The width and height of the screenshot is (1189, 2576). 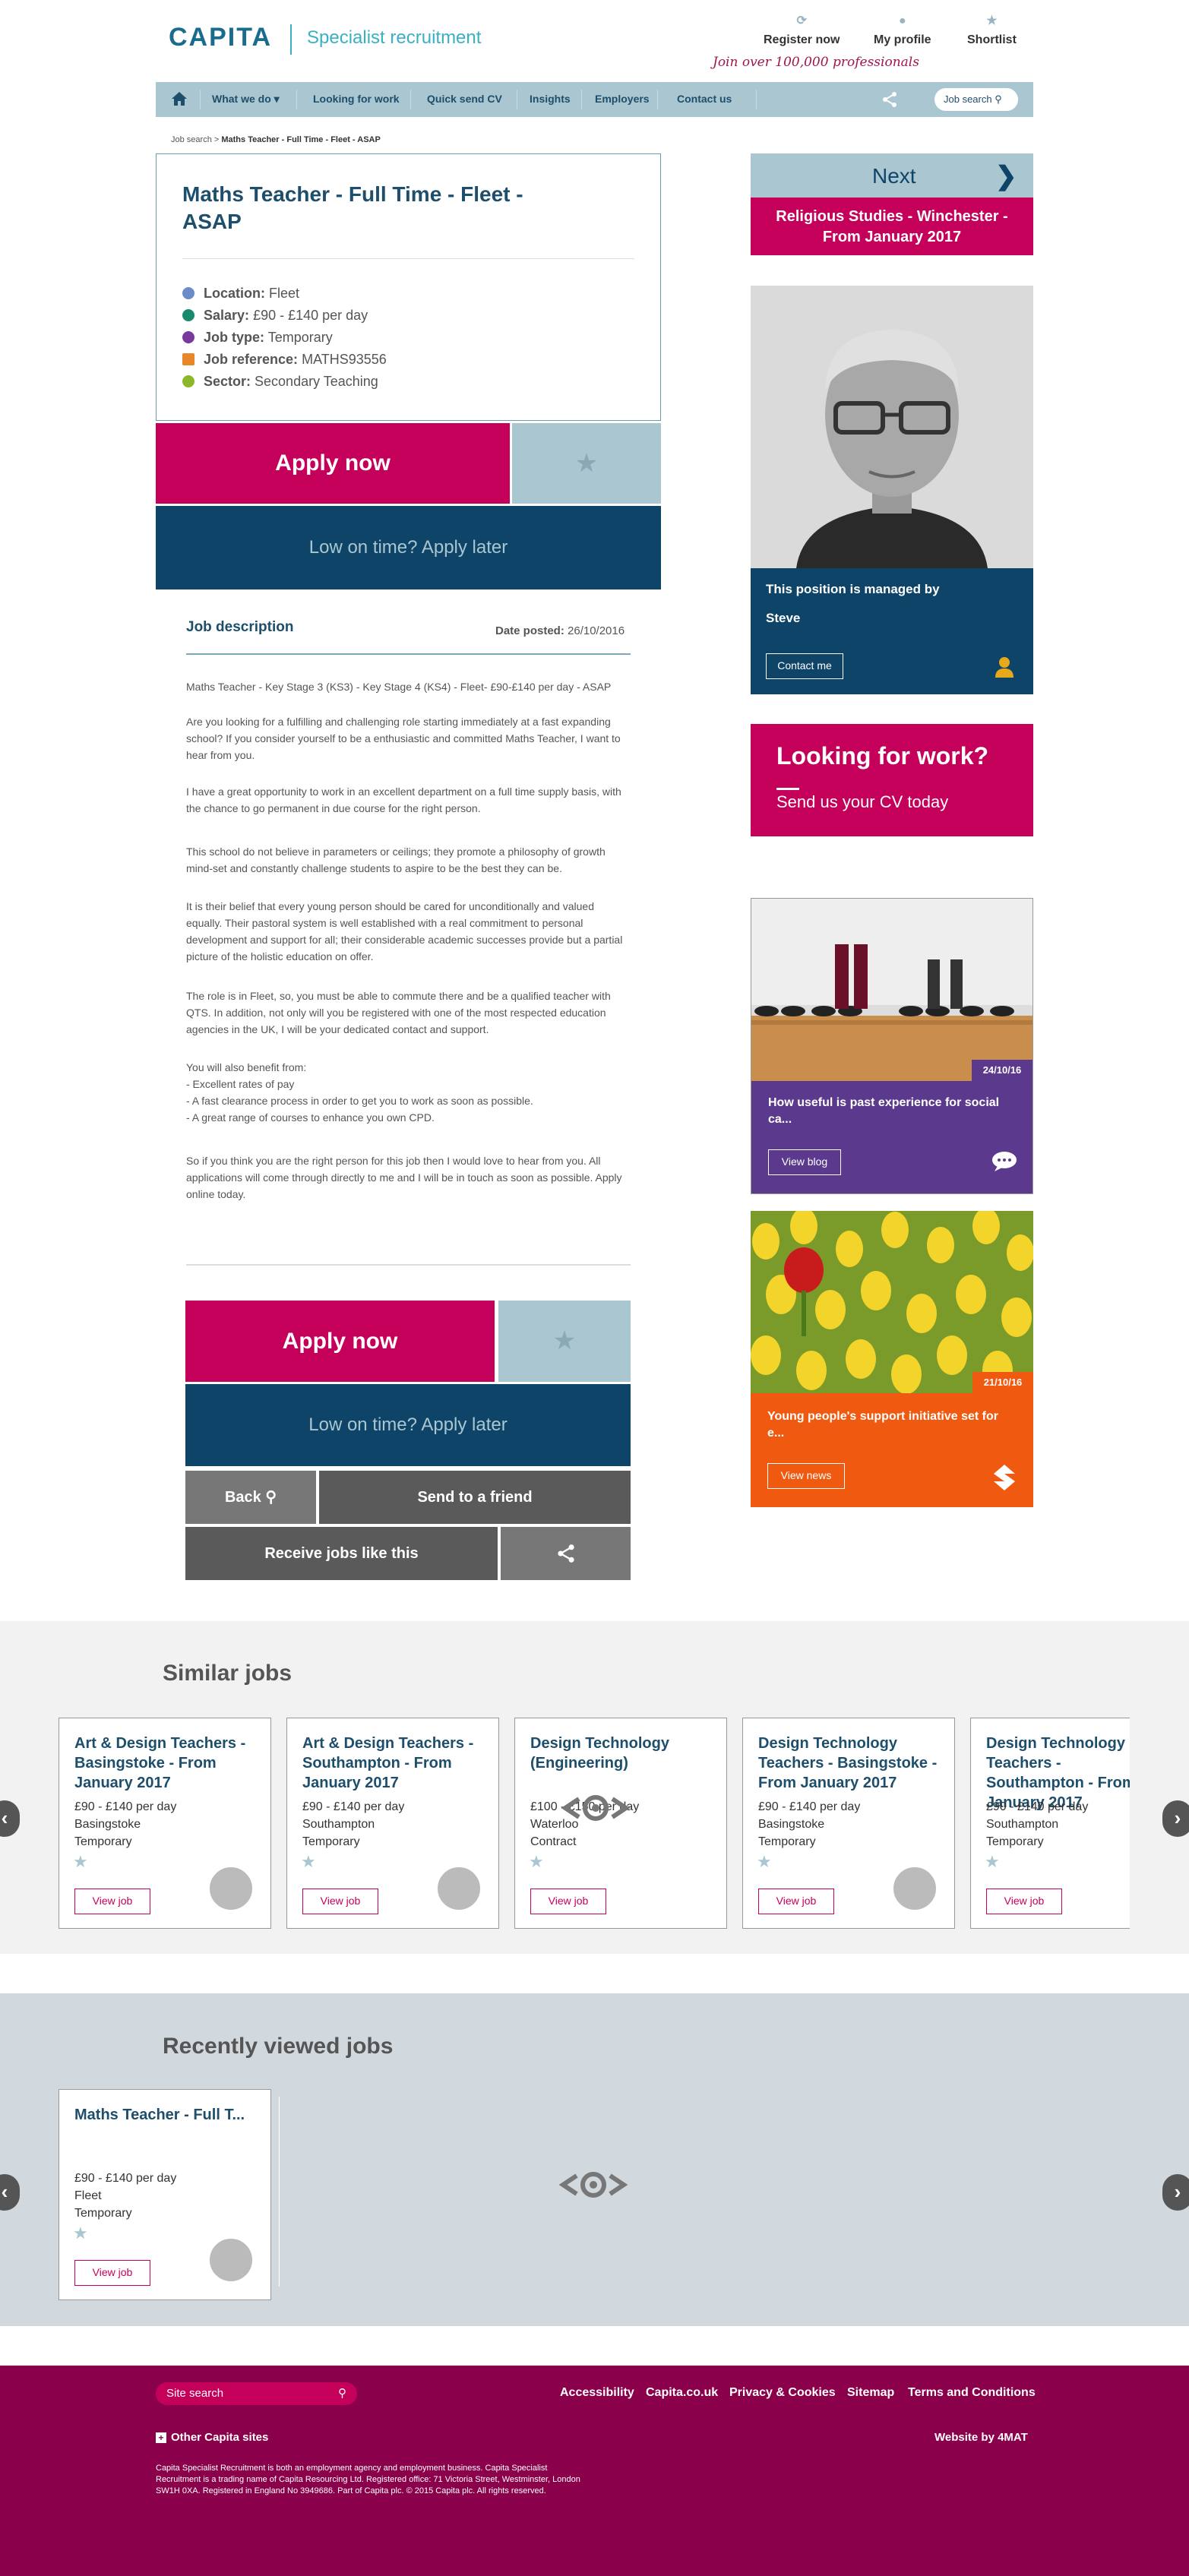 What do you see at coordinates (902, 20) in the screenshot?
I see `profile-icon: ●` at bounding box center [902, 20].